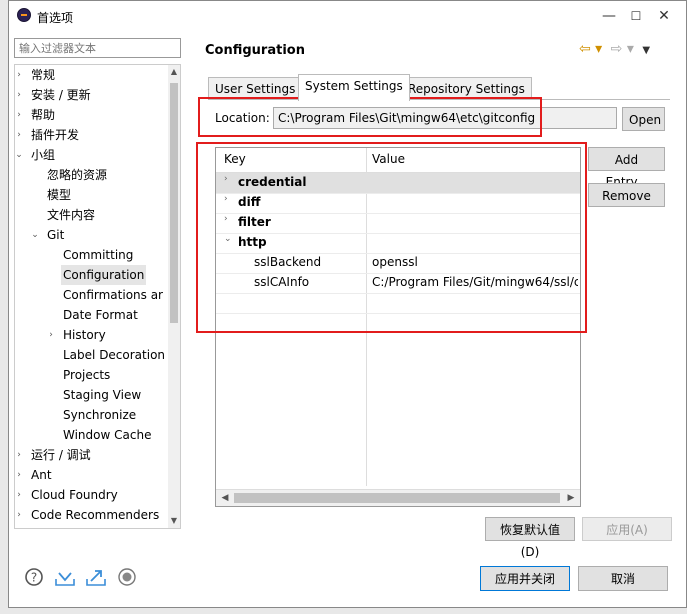 The image size is (687, 614). What do you see at coordinates (86, 375) in the screenshot?
I see `tree-item: Projects` at bounding box center [86, 375].